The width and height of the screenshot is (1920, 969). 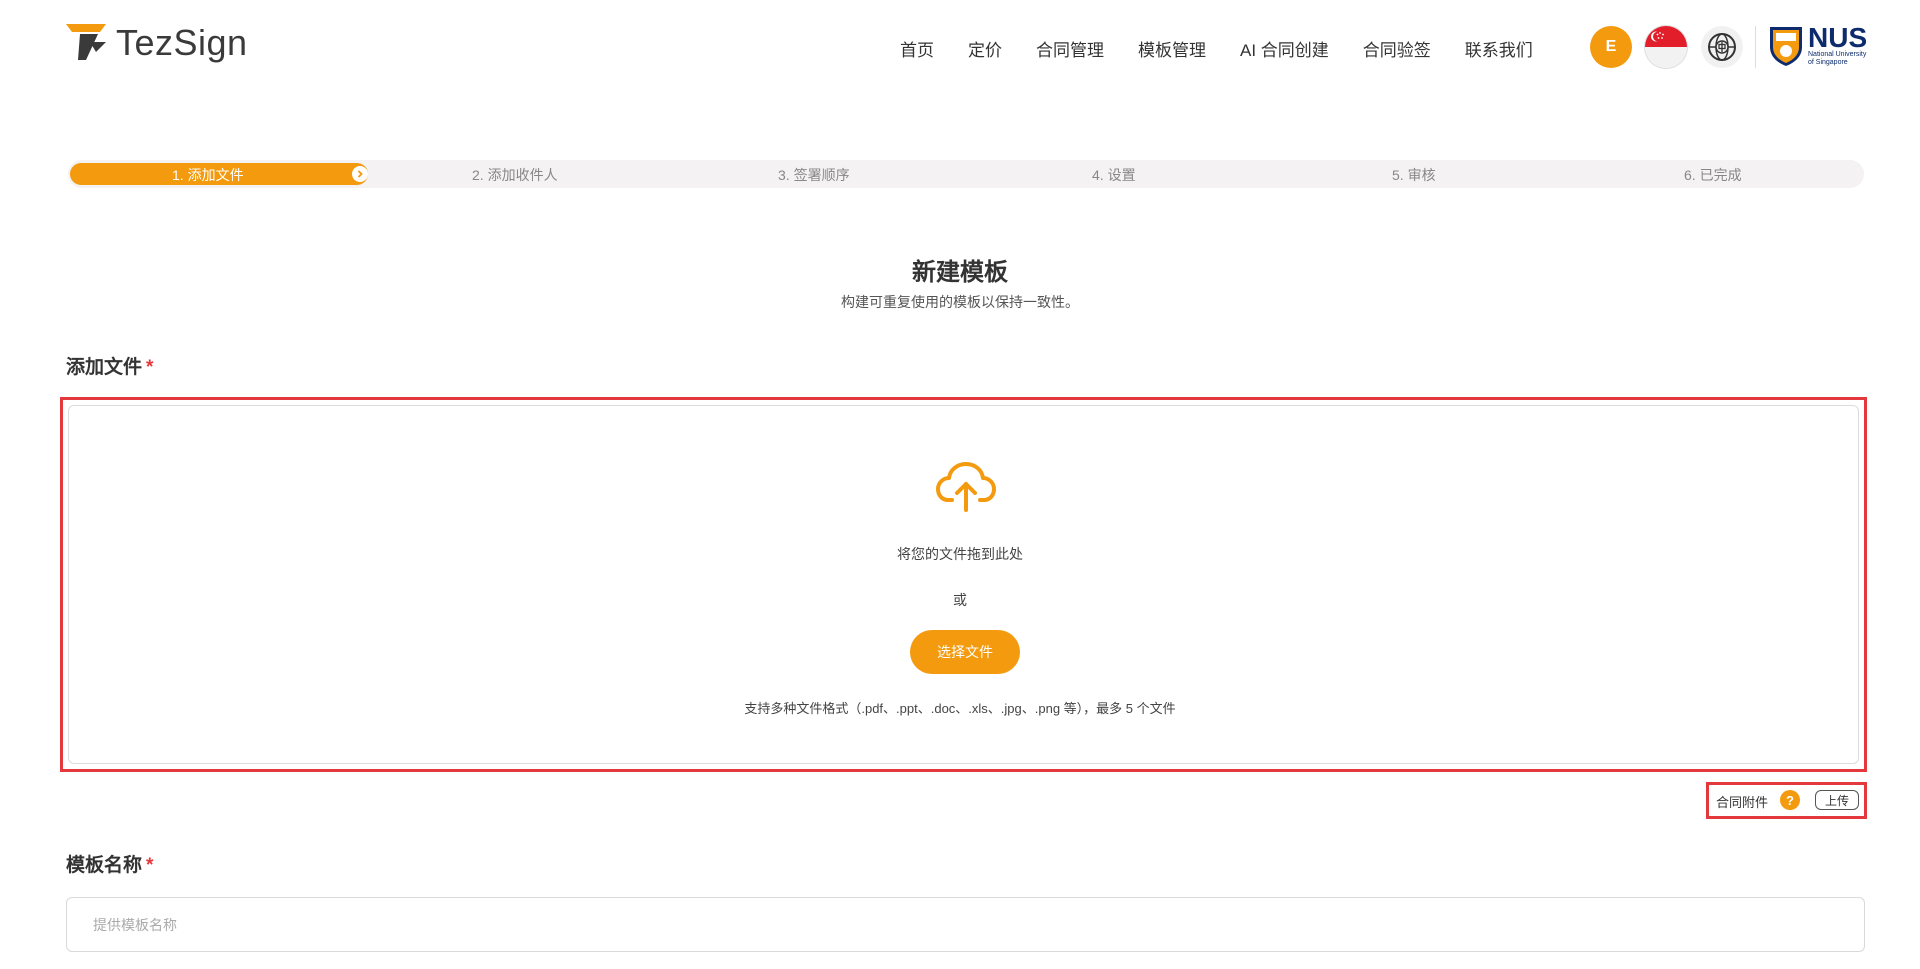 What do you see at coordinates (960, 600) in the screenshot?
I see `or-separator: 或` at bounding box center [960, 600].